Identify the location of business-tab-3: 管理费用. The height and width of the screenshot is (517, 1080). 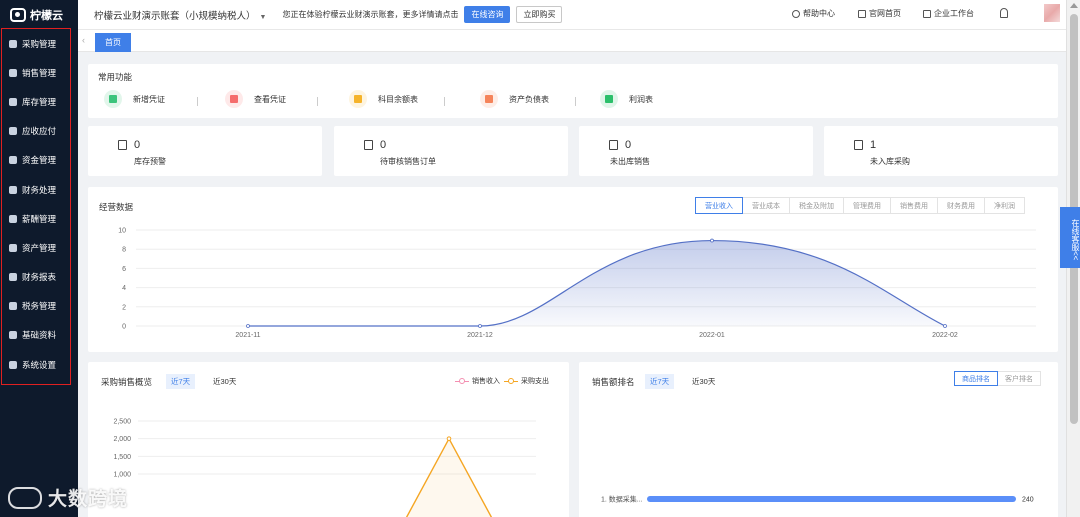
(867, 205).